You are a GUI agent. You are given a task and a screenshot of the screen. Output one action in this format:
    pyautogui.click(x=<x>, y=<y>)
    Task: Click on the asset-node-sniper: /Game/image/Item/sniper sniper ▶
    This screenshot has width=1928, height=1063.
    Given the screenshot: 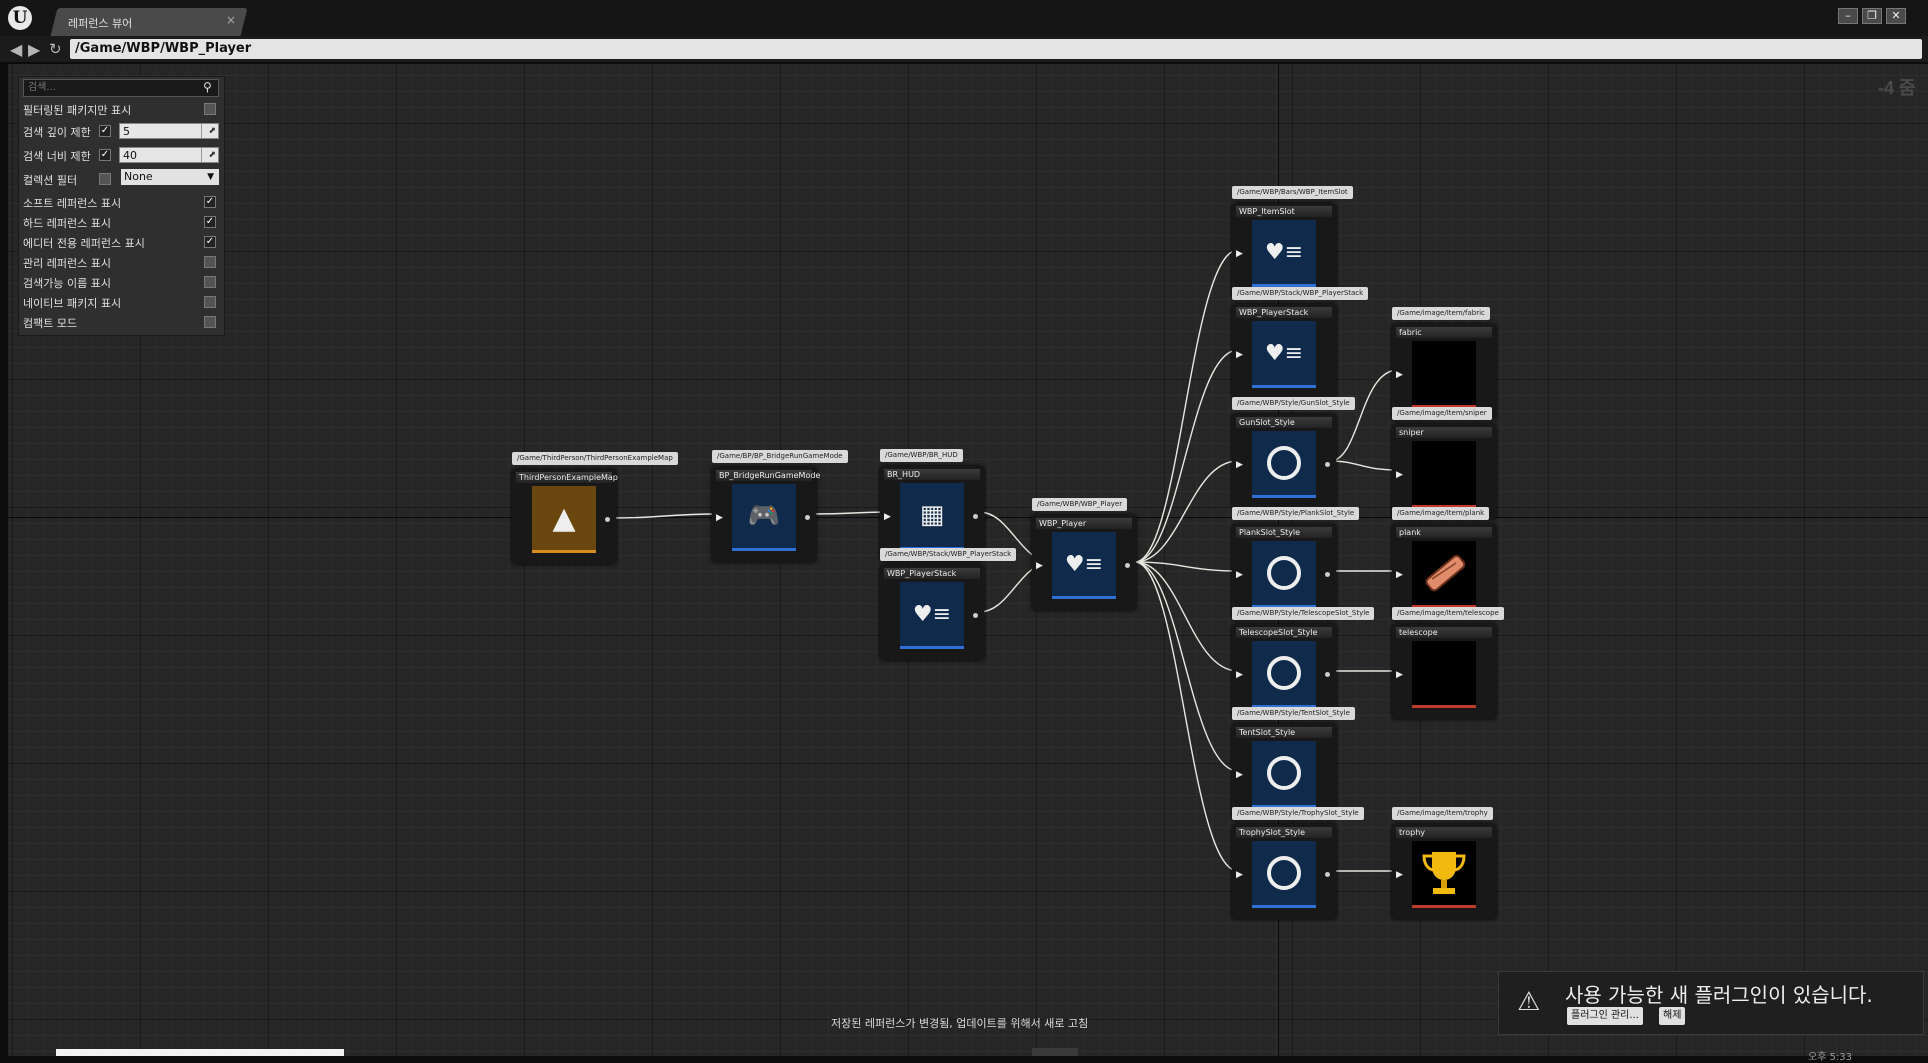 What is the action you would take?
    pyautogui.click(x=1444, y=463)
    